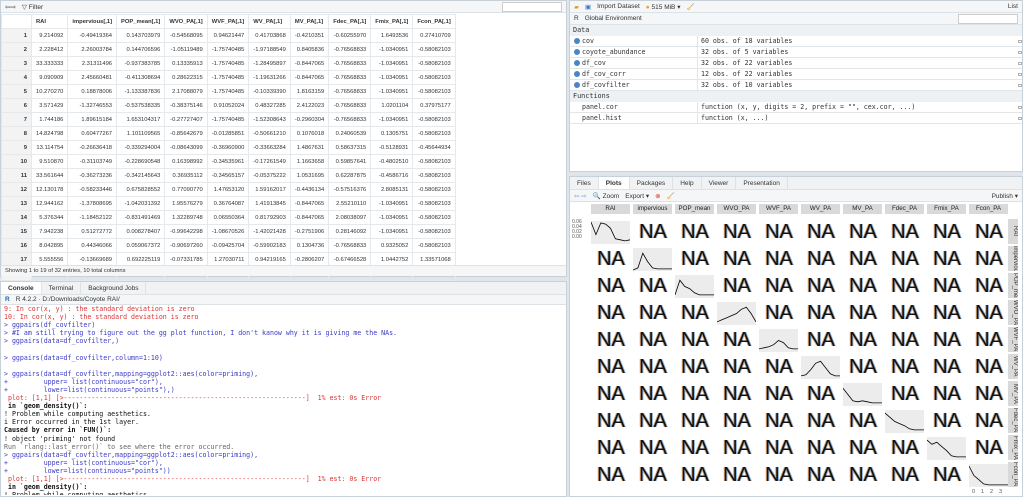  Describe the element at coordinates (49, 63) in the screenshot. I see `table-cell: 33.333333` at that location.